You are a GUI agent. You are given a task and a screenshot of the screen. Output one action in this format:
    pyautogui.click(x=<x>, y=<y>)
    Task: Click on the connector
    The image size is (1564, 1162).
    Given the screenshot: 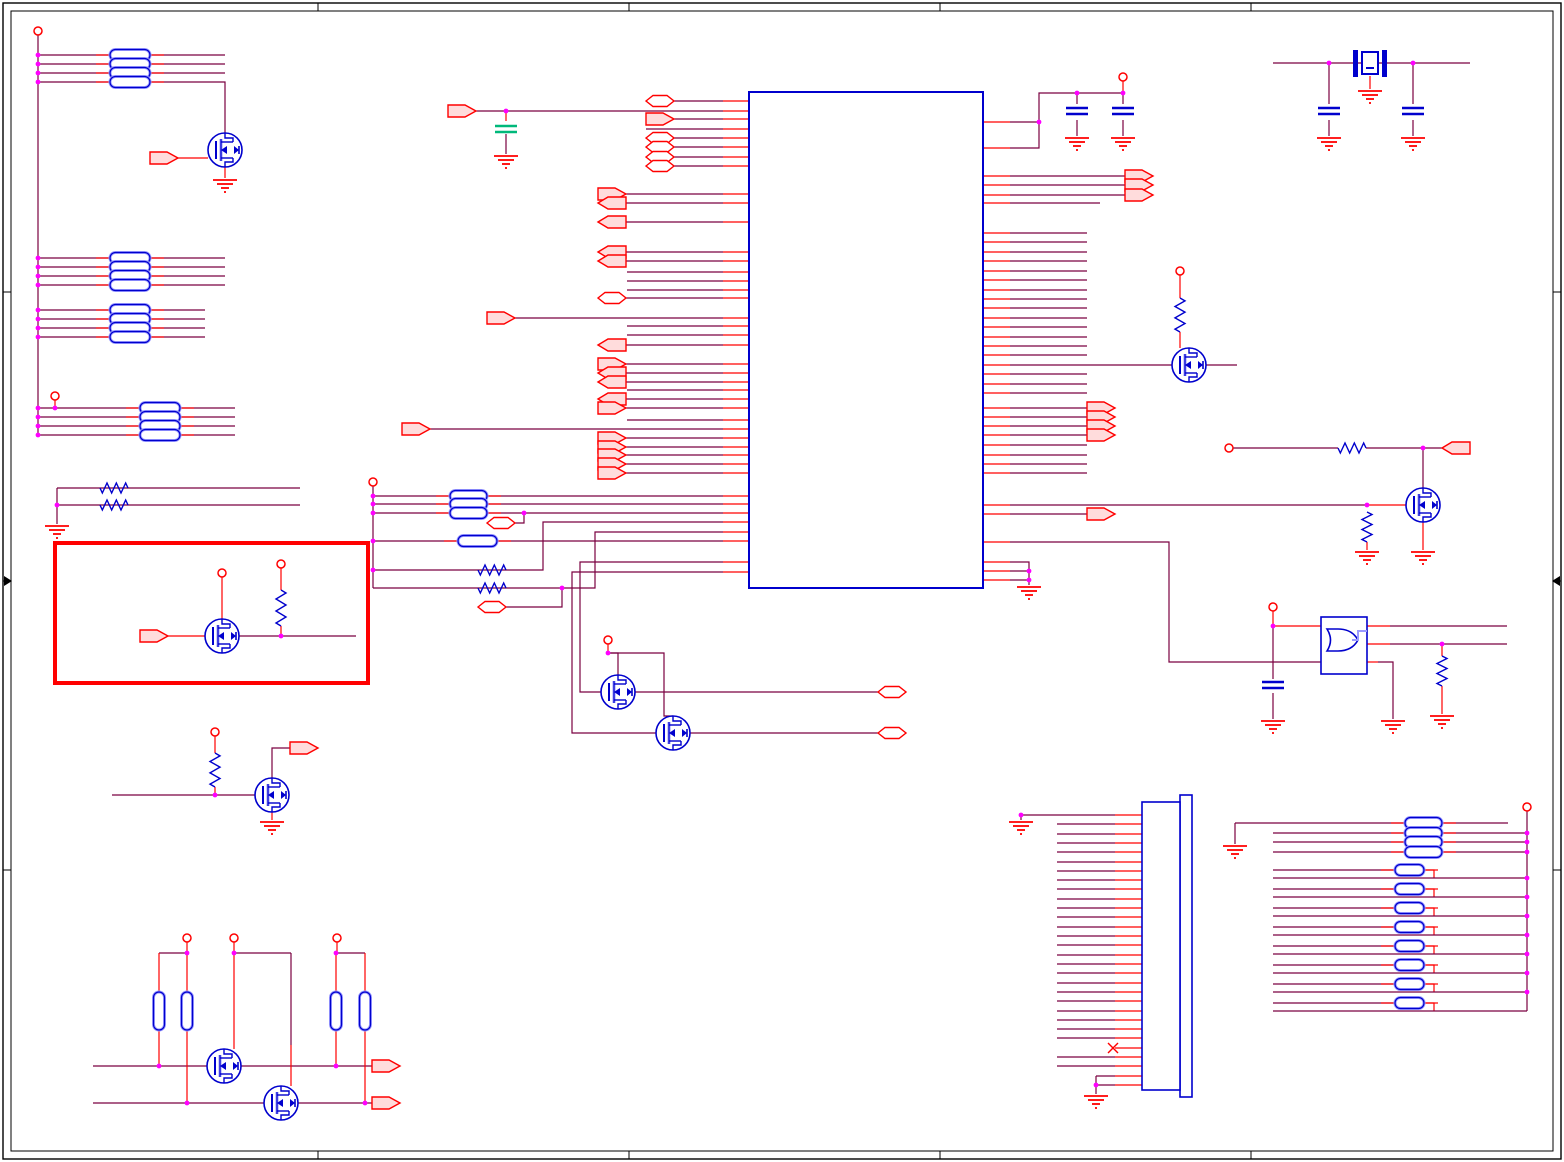 What is the action you would take?
    pyautogui.click(x=1167, y=946)
    